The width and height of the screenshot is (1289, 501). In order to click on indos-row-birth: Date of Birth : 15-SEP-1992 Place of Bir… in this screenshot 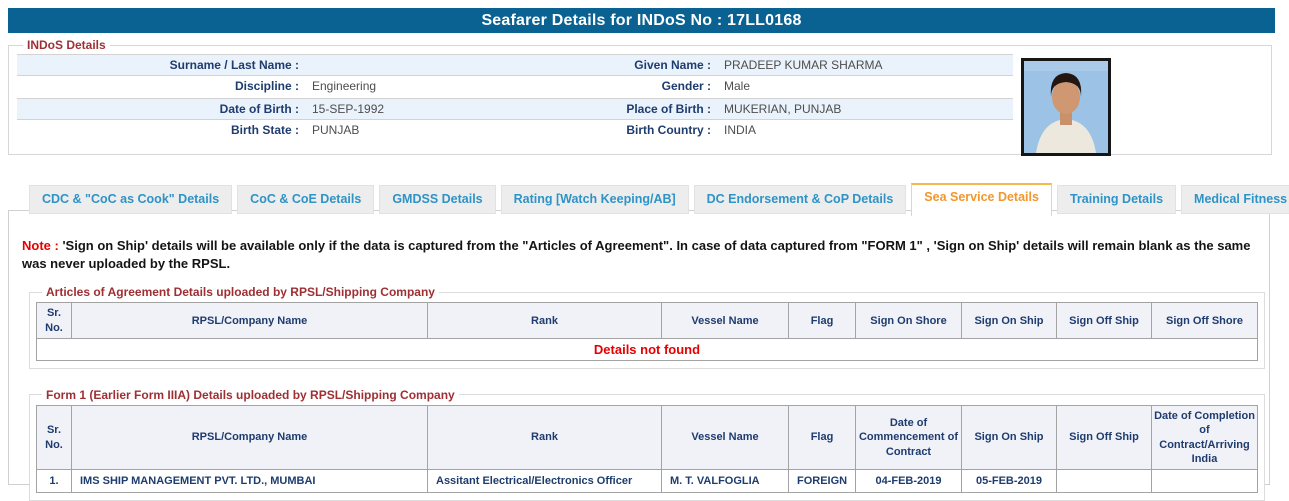, I will do `click(515, 109)`.